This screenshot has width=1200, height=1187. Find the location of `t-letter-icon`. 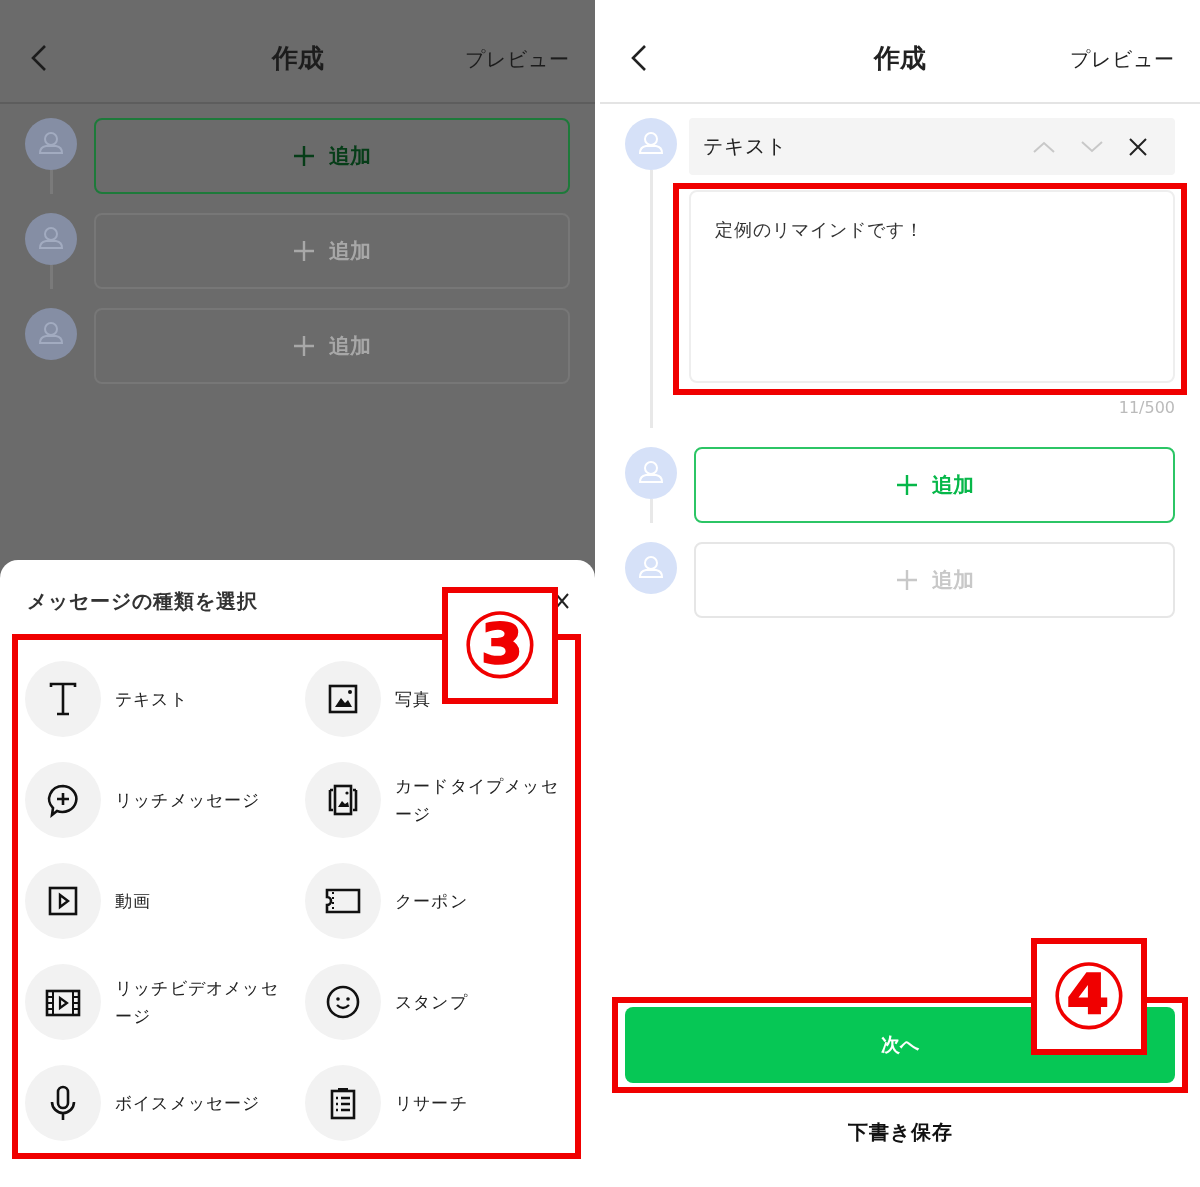

t-letter-icon is located at coordinates (63, 699).